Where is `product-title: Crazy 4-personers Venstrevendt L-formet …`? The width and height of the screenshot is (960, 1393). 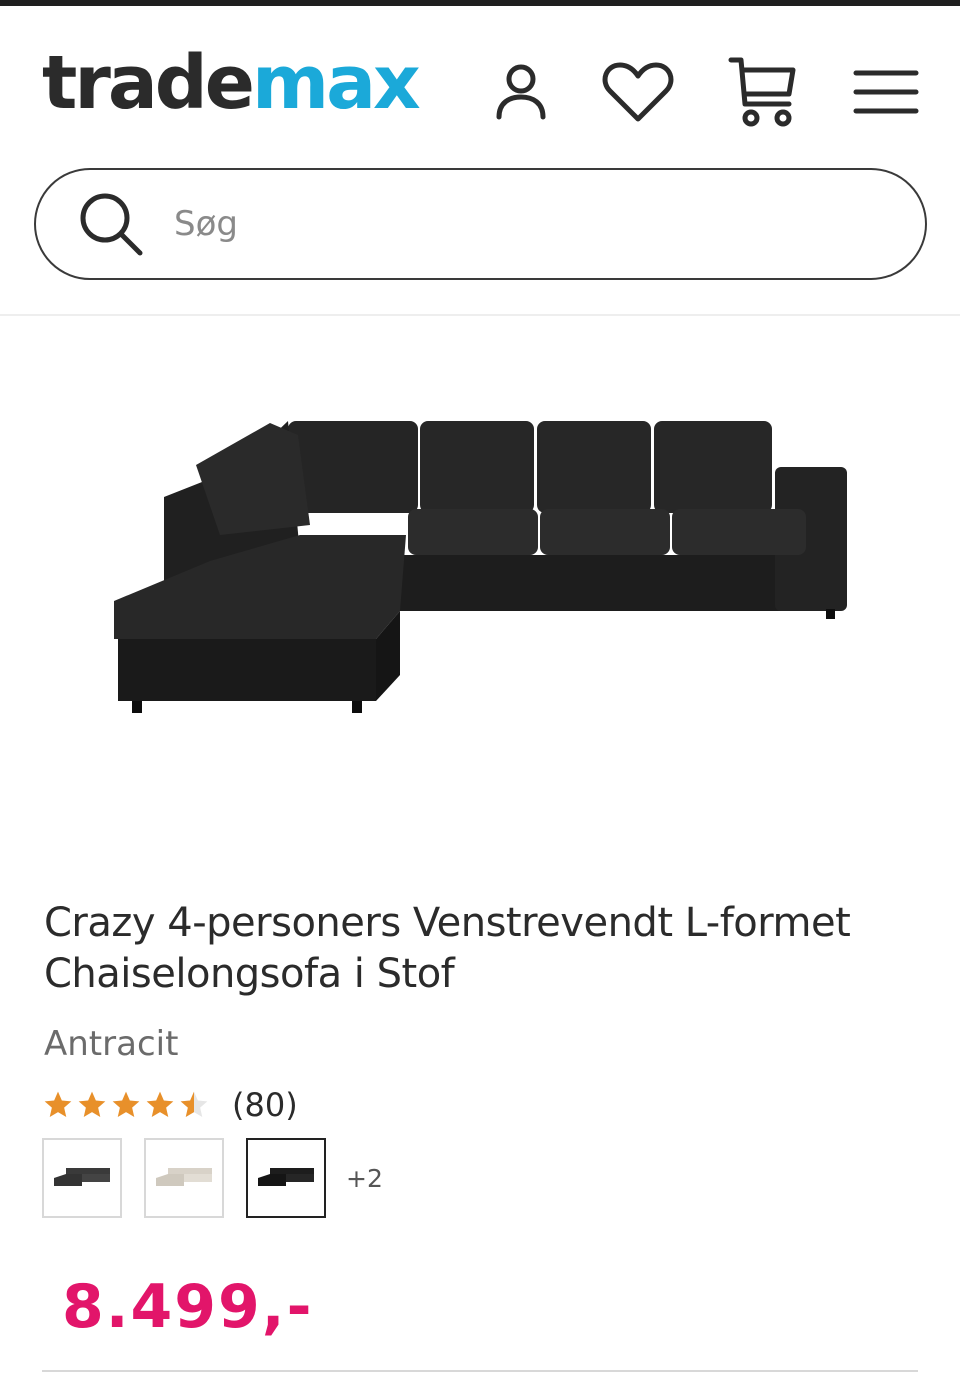
product-title: Crazy 4-personers Venstrevendt L-formet … is located at coordinates (447, 948).